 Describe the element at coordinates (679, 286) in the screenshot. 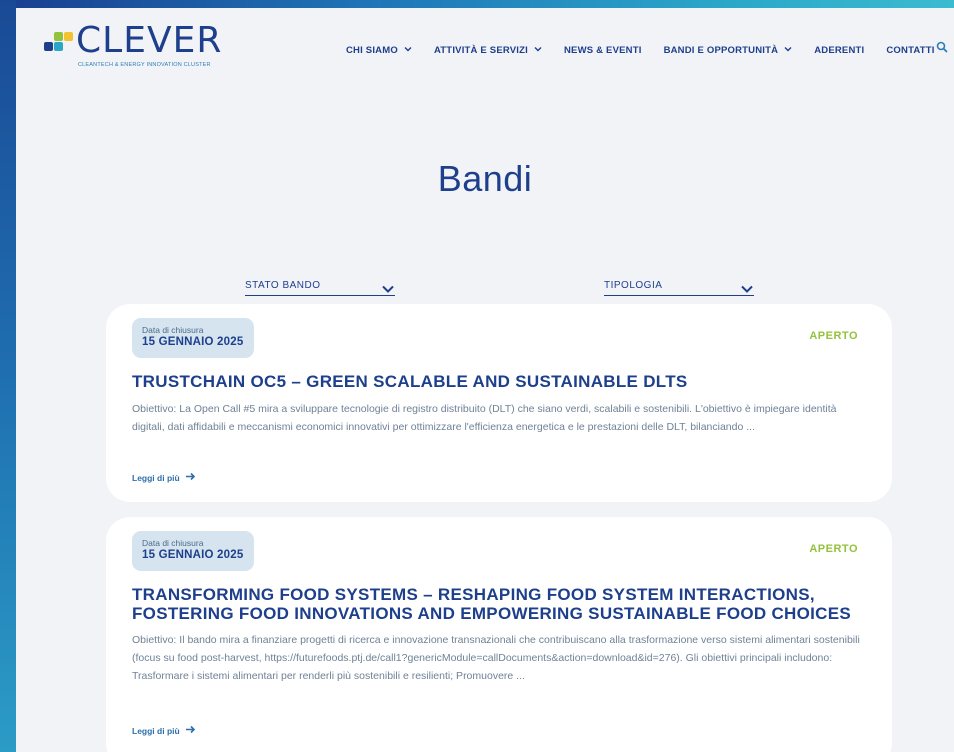

I see `filter-tipologia: TIPOLOGIA` at that location.